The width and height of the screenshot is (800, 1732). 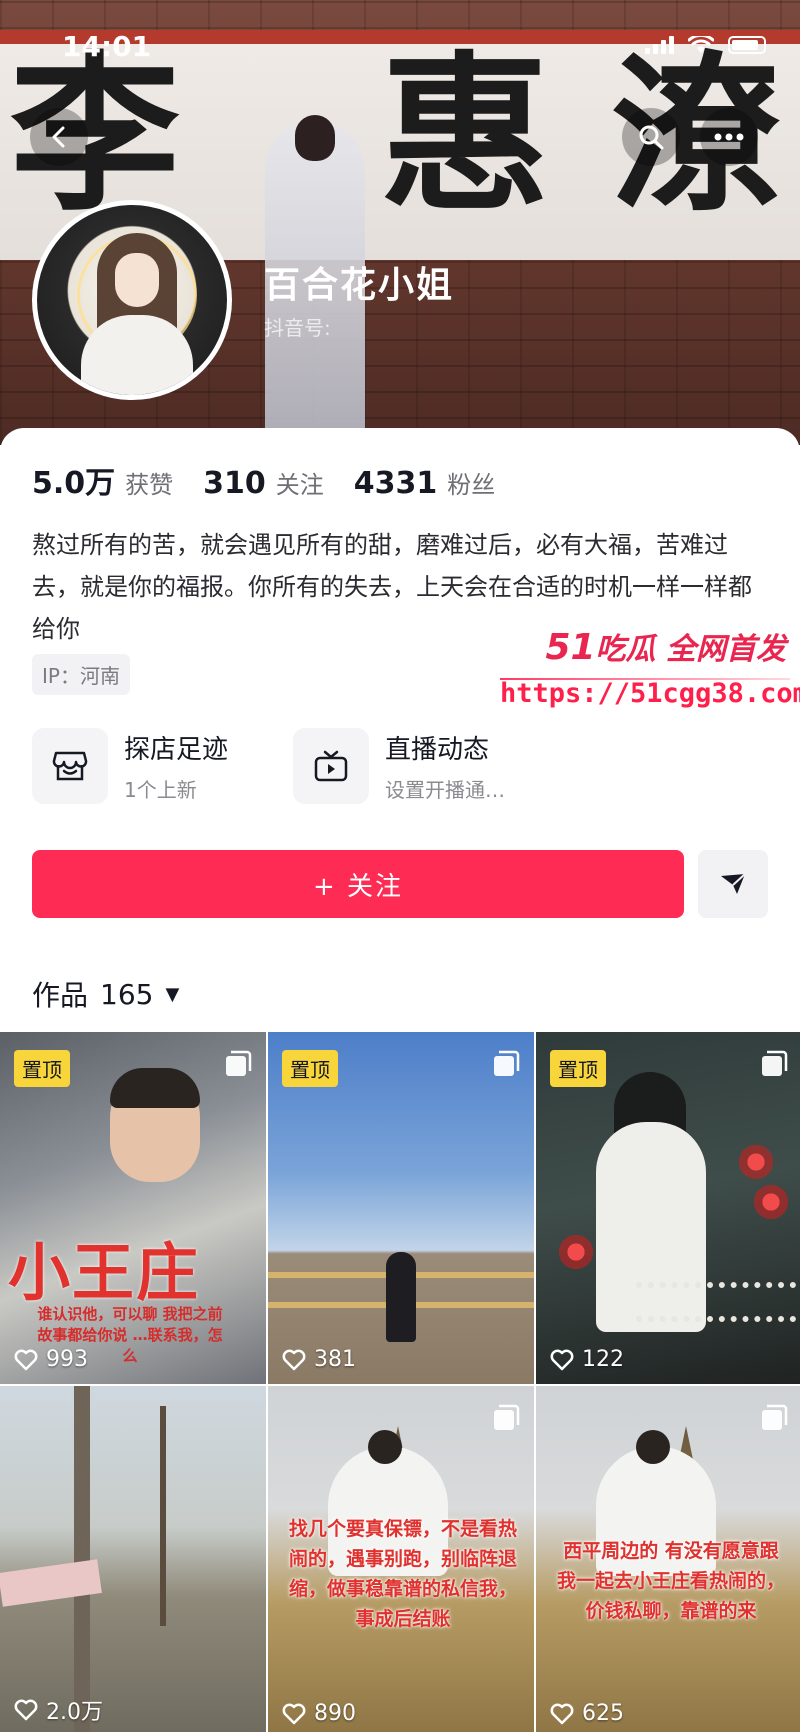 I want to click on stat-followers: 4331 粉丝, so click(x=425, y=483).